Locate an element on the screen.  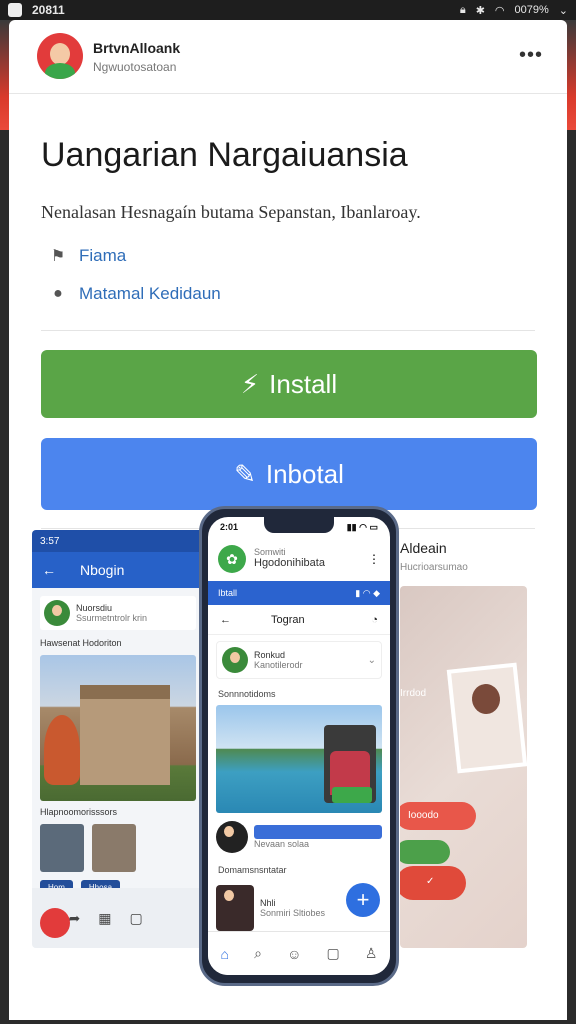
account-subtitle: Ngwuotosatoan is located at coordinates (135, 67).